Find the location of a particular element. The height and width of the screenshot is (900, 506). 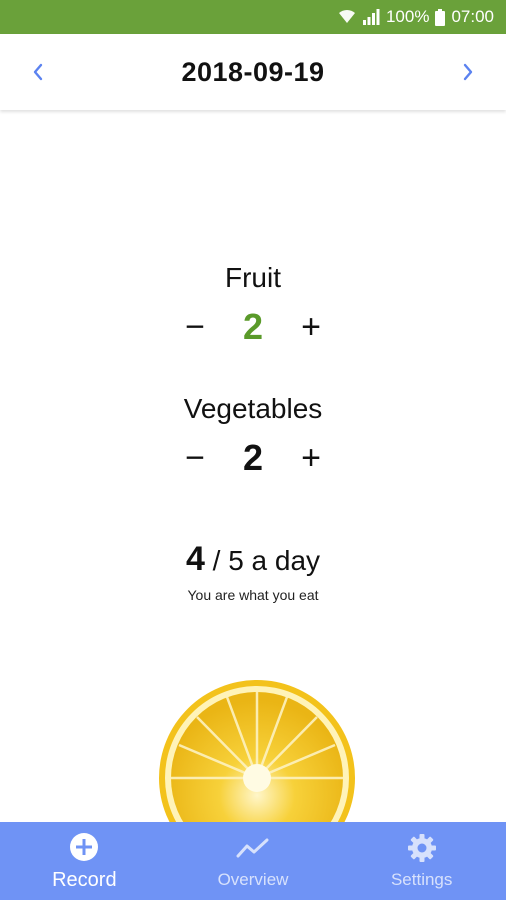

fruit-label: Fruit is located at coordinates (253, 277).